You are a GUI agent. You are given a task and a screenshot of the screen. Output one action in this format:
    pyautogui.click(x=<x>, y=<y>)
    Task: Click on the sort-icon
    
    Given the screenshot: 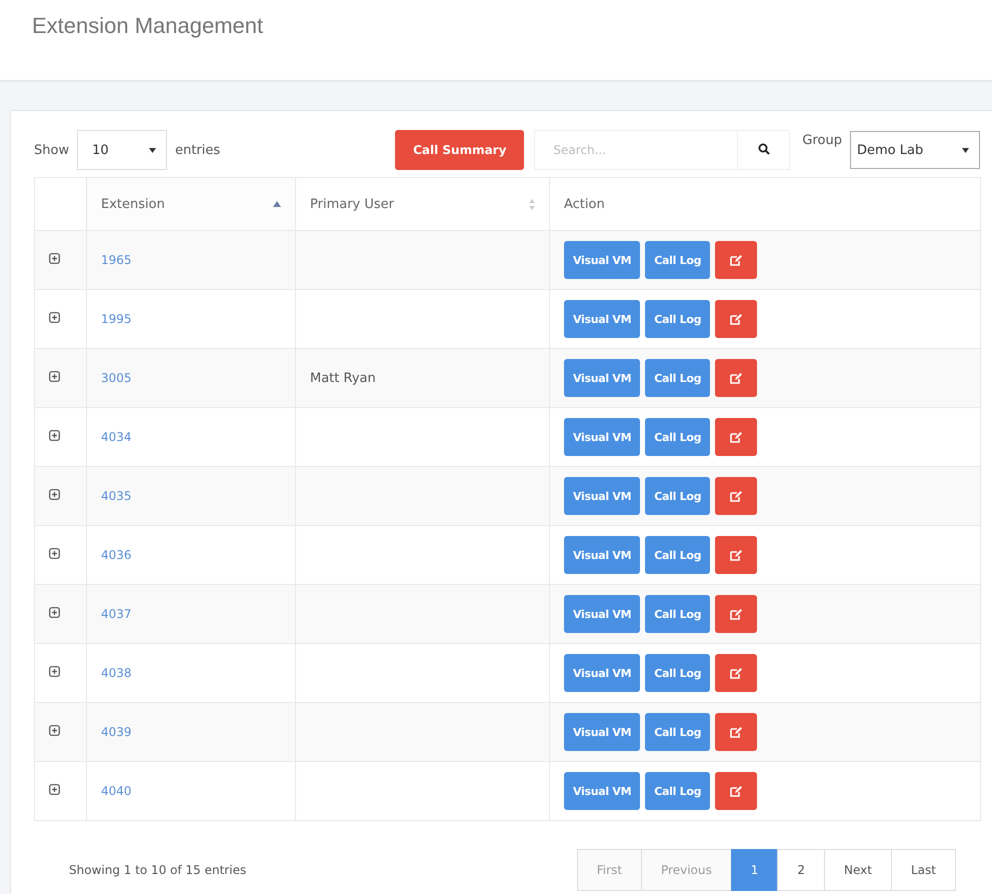 What is the action you would take?
    pyautogui.click(x=532, y=204)
    